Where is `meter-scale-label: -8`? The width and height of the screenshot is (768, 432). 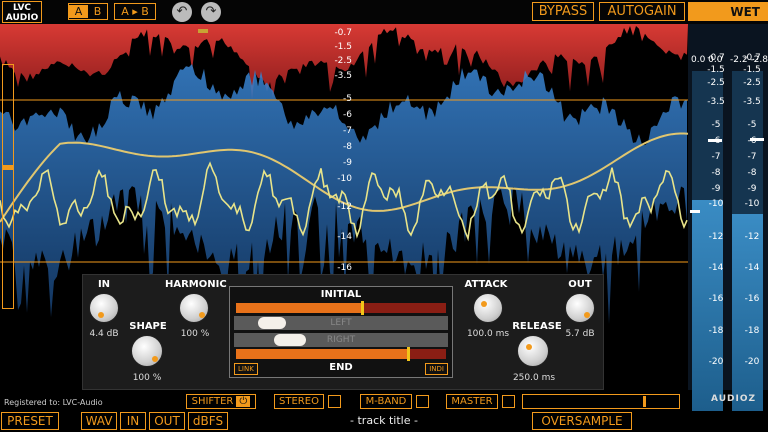 meter-scale-label: -8 is located at coordinates (752, 173).